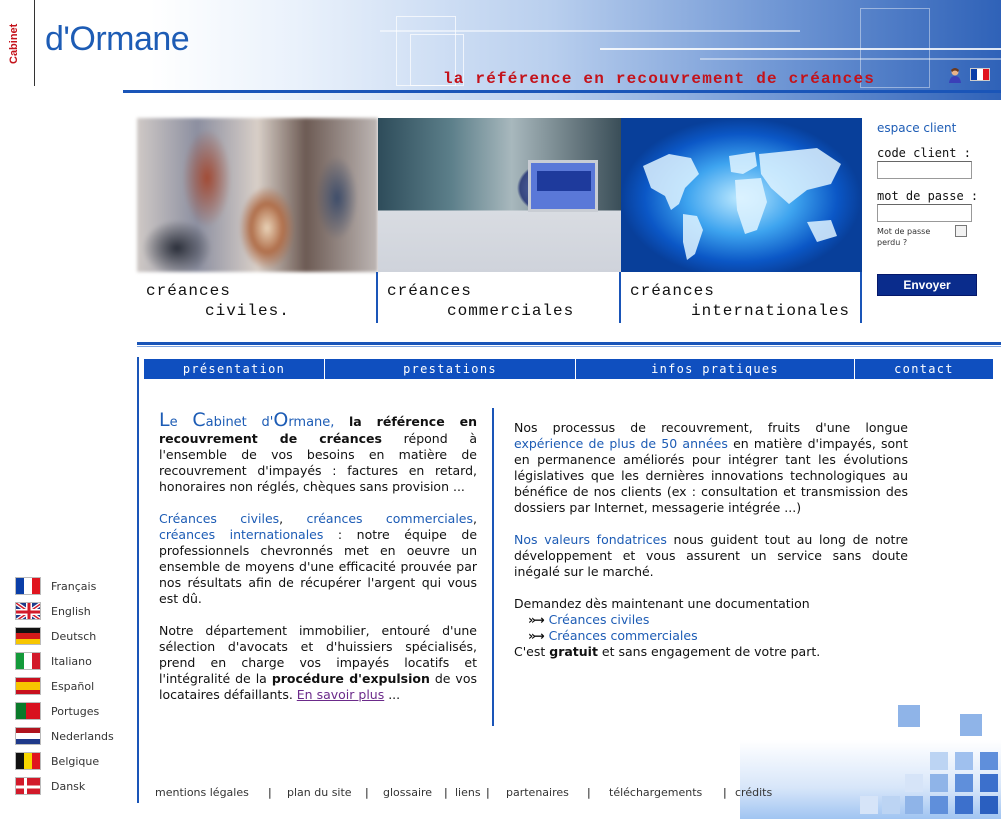 Image resolution: width=1001 pixels, height=819 pixels. I want to click on lang-nederlands: Nederlands, so click(64, 736).